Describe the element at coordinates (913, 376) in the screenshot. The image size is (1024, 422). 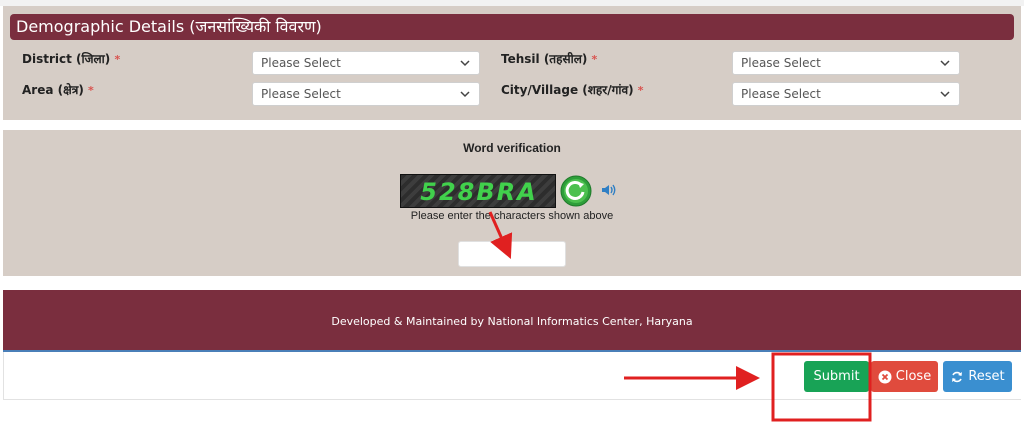
I see `close-button-label: Close` at that location.